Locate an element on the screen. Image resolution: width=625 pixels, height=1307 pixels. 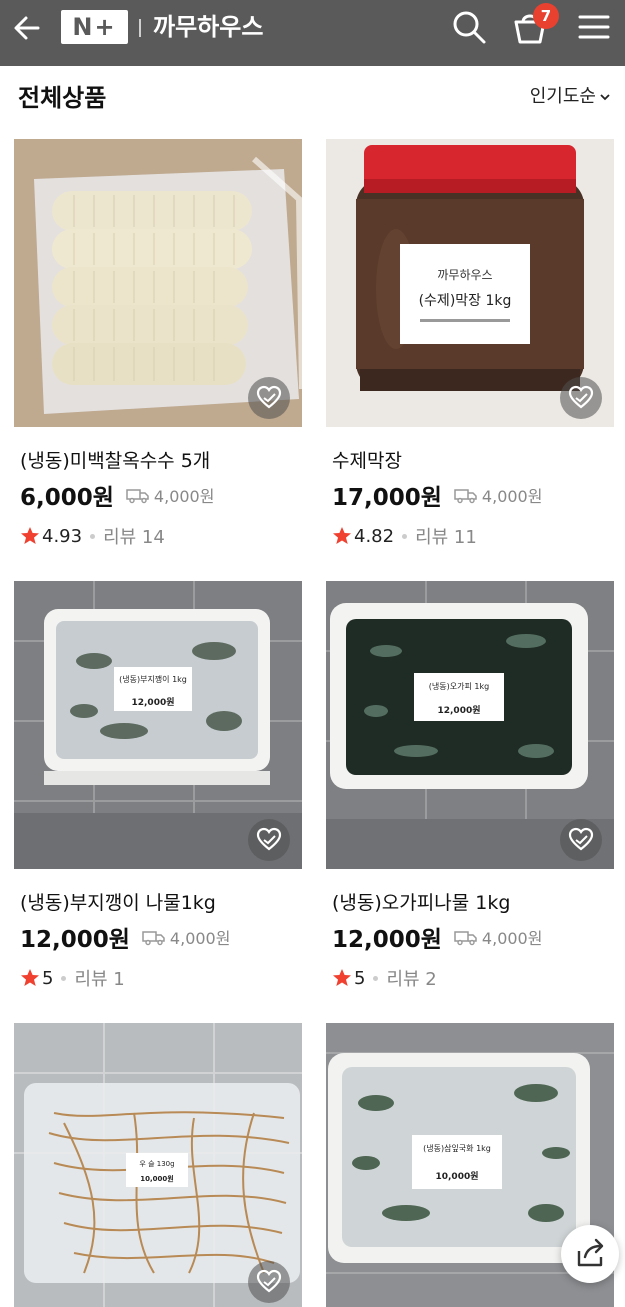
product-image-roots: 우 슬 130g 10,000원 is located at coordinates (158, 1165).